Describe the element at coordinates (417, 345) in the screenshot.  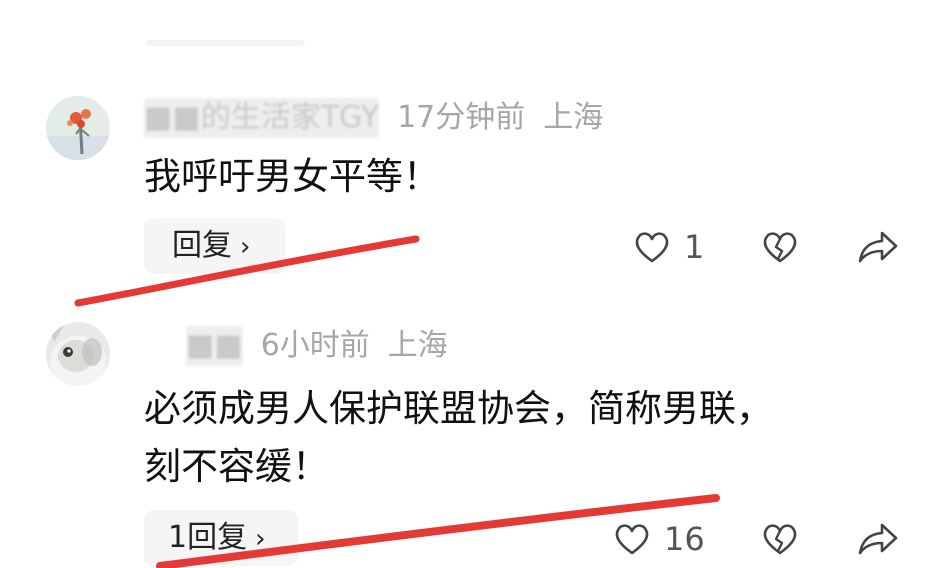
I see `location: 上海` at that location.